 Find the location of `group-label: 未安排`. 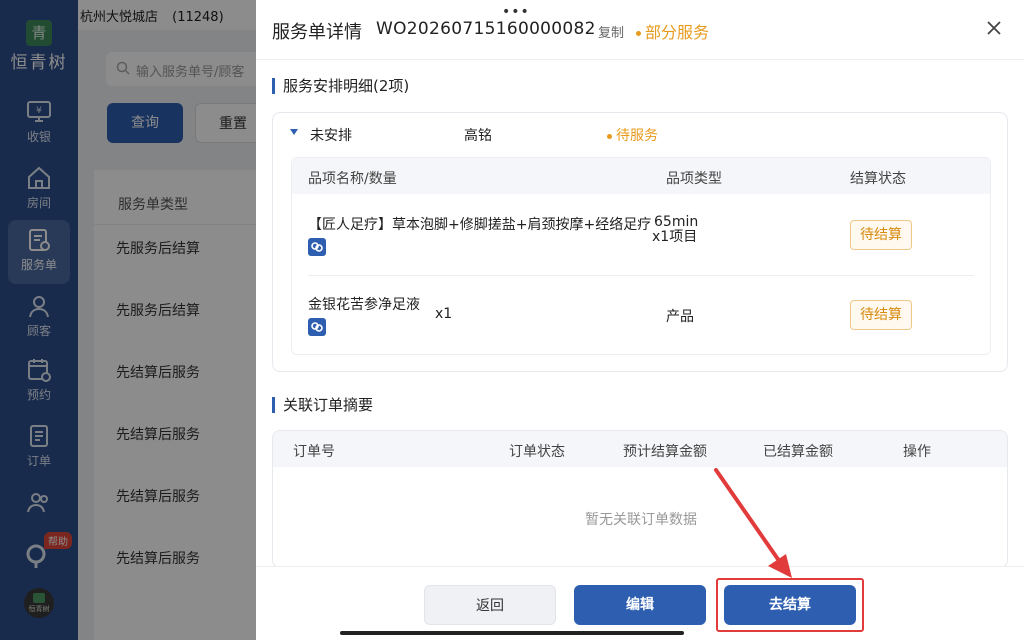

group-label: 未安排 is located at coordinates (331, 136).